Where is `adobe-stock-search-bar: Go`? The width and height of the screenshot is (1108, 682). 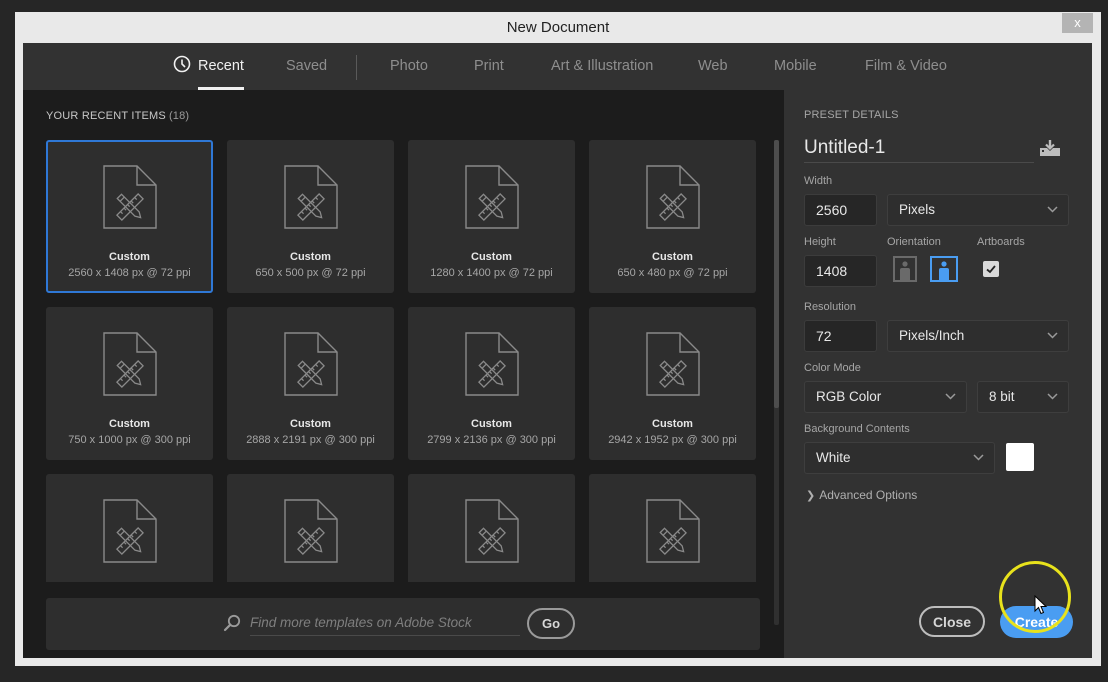 adobe-stock-search-bar: Go is located at coordinates (403, 624).